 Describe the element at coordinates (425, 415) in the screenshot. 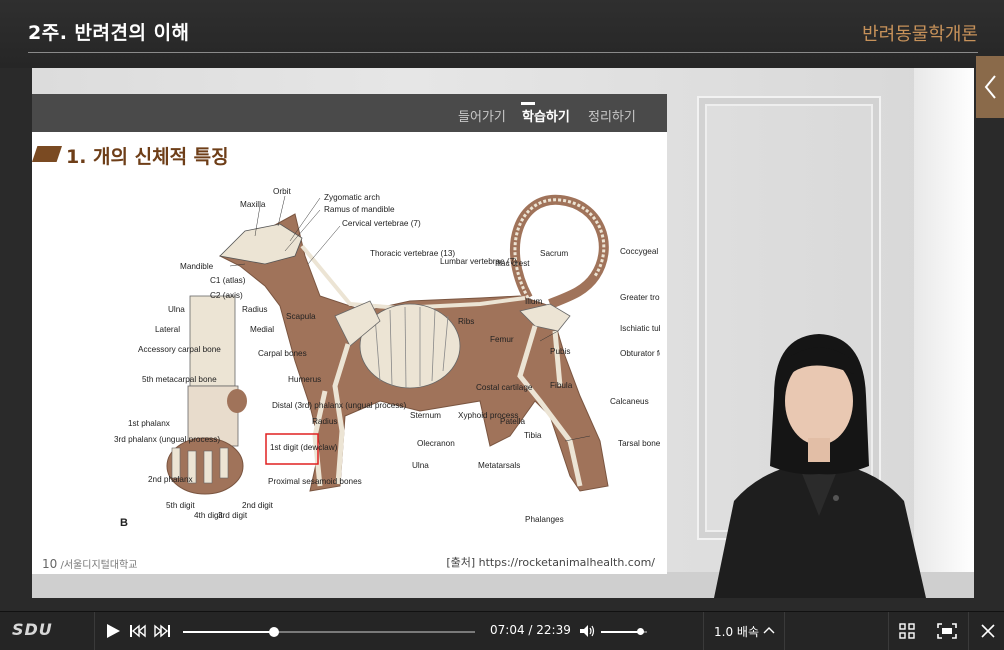

I see `label-sternum: Sternum` at that location.